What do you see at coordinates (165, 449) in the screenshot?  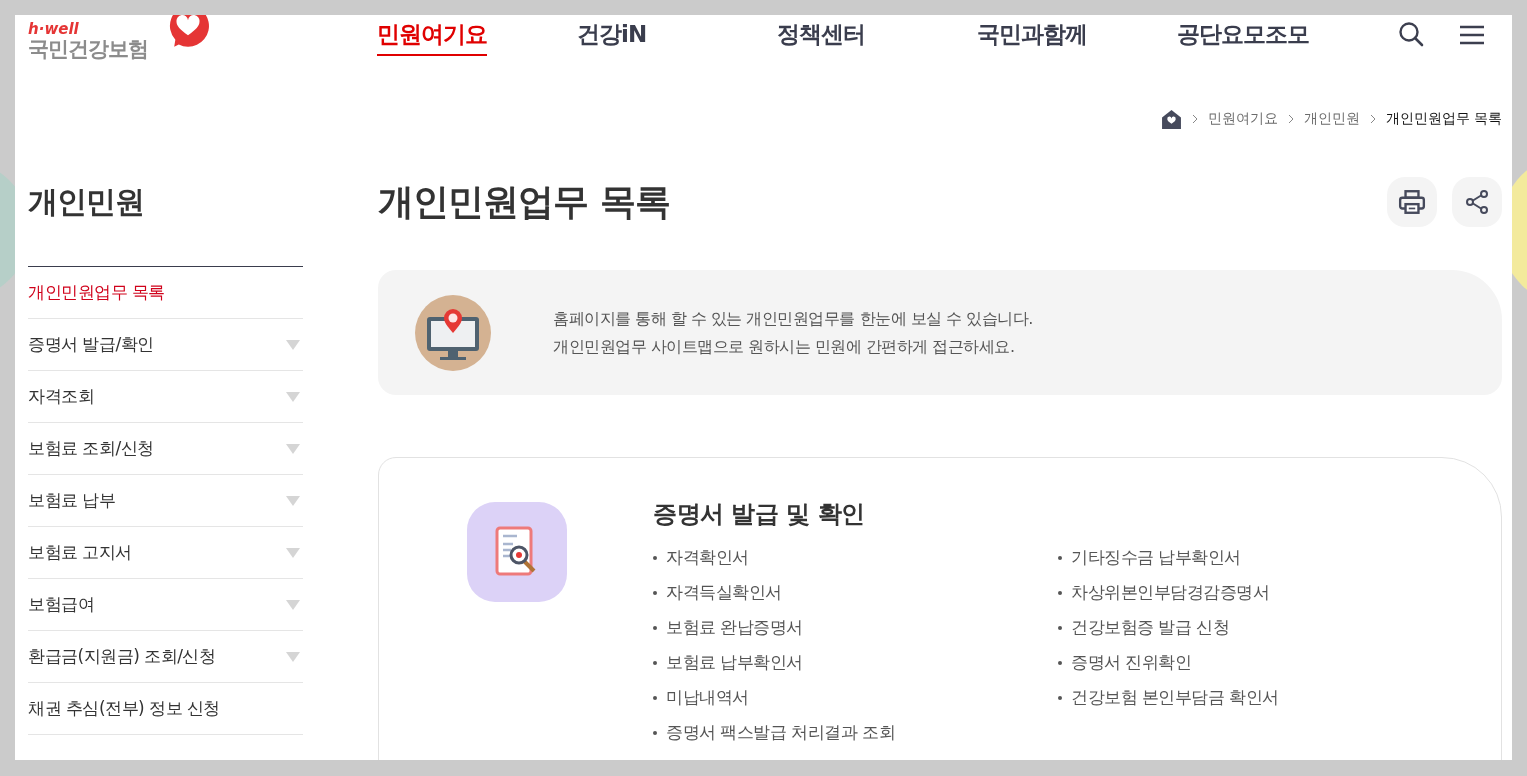 I see `sidebar-item: 보험료 조회/신청` at bounding box center [165, 449].